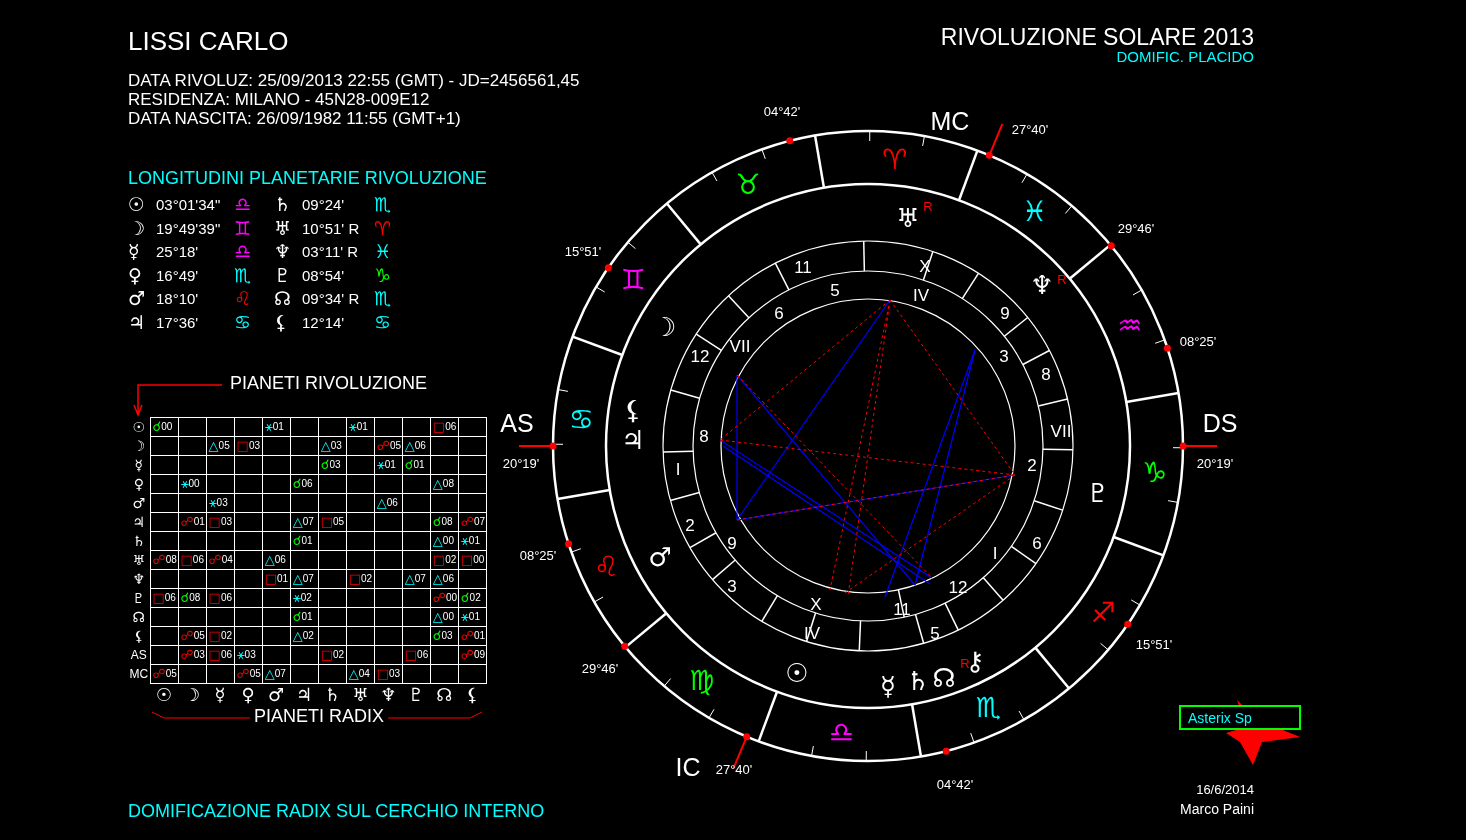 The image size is (1466, 840). I want to click on zodiac-sign: ♏, so click(383, 205).